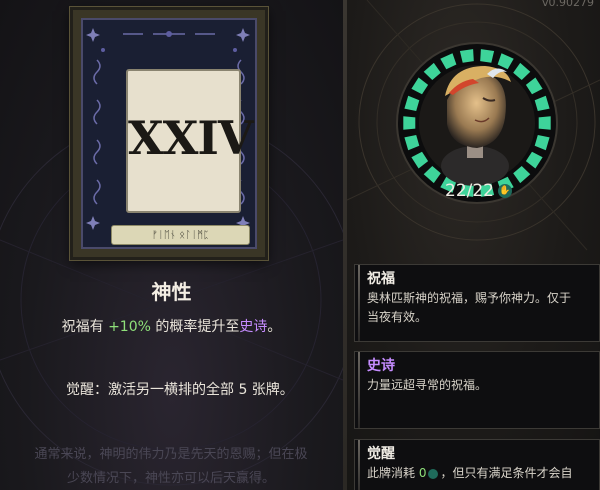  I want to click on card-scroll-glyphs: ᚠᛁᛖᚾ ᛟᛚᛁᛗᛈ, so click(180, 235).